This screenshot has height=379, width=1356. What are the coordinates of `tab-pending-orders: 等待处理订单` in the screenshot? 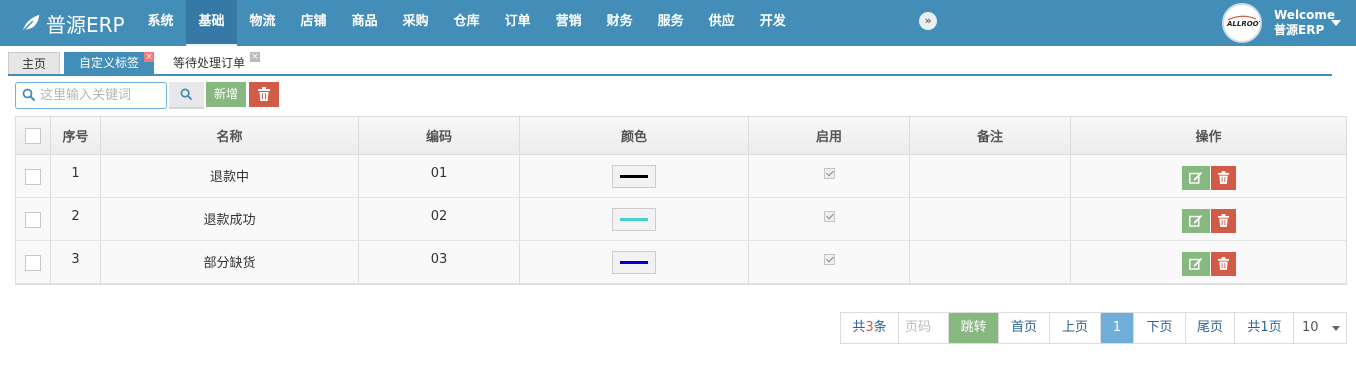 It's located at (209, 63).